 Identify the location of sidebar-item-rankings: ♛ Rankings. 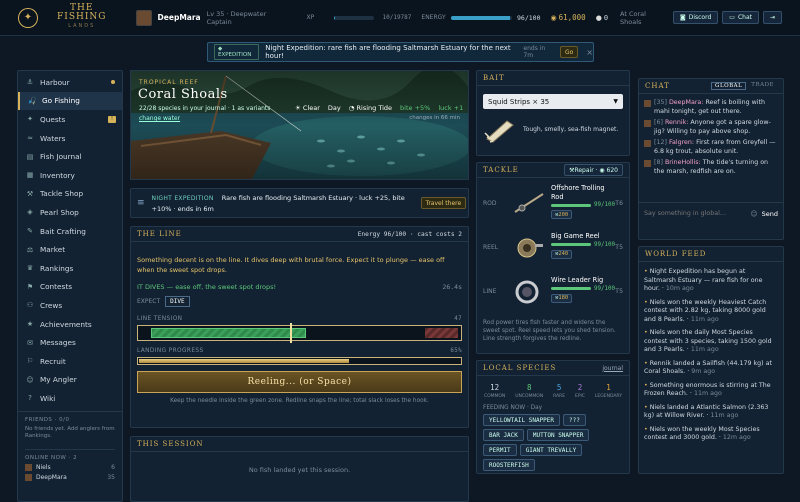
(70, 268).